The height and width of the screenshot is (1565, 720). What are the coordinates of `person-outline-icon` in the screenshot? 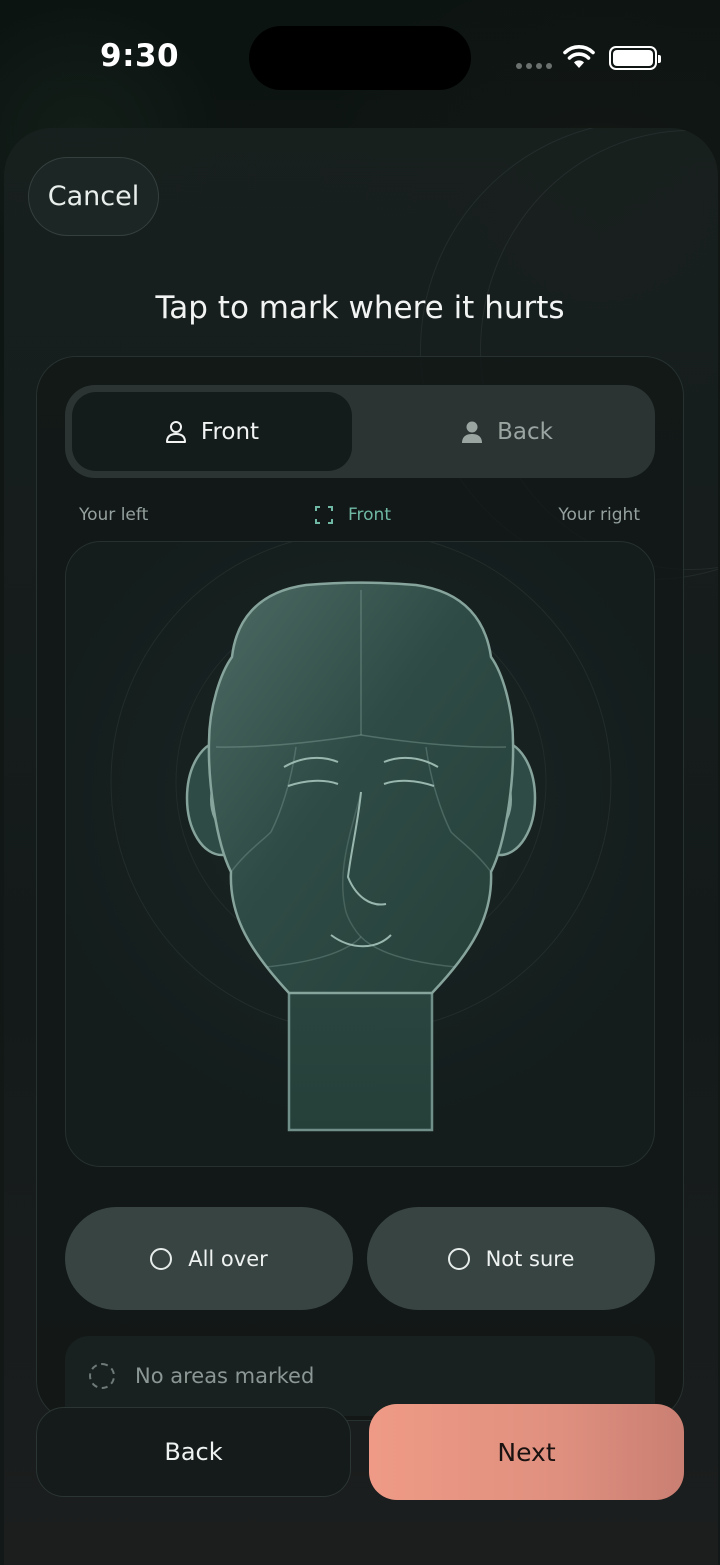 It's located at (175, 431).